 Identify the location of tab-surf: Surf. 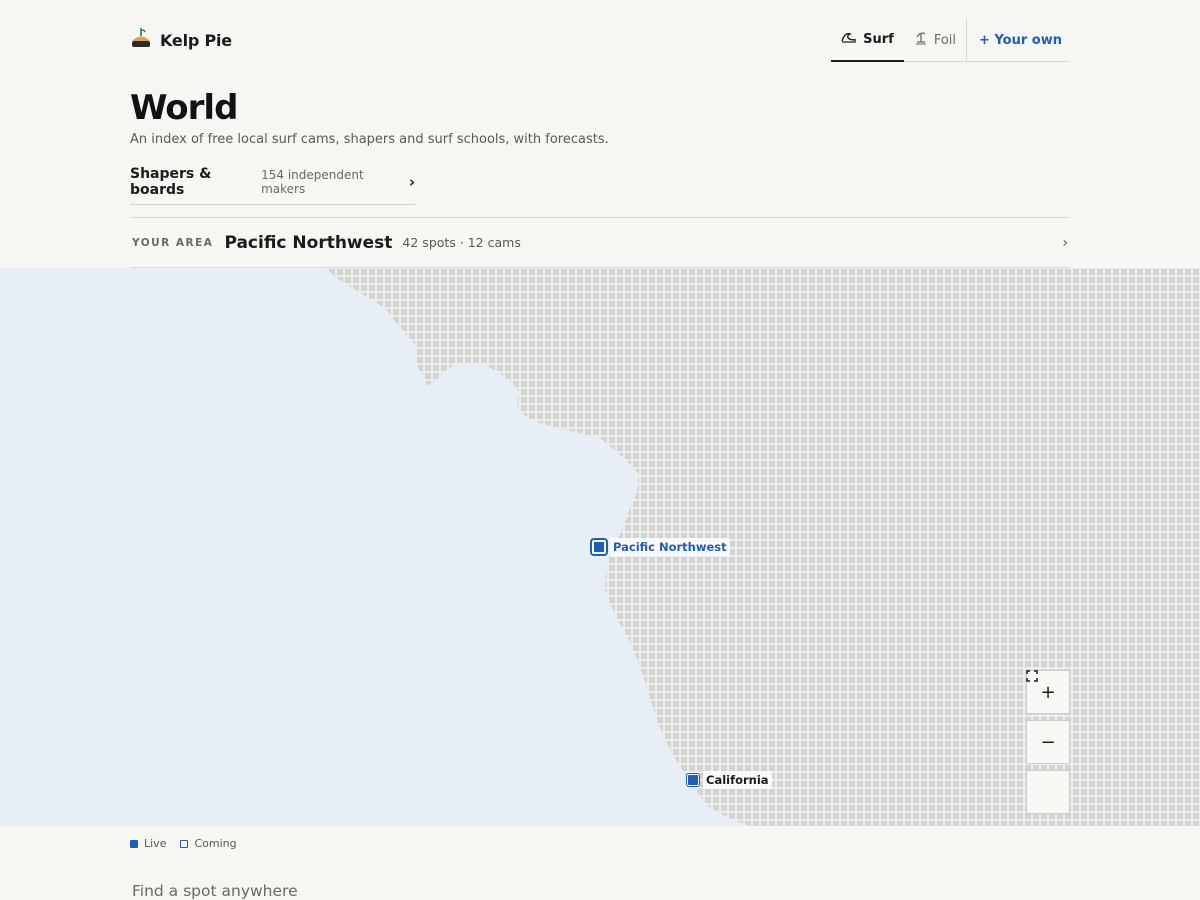
(867, 40).